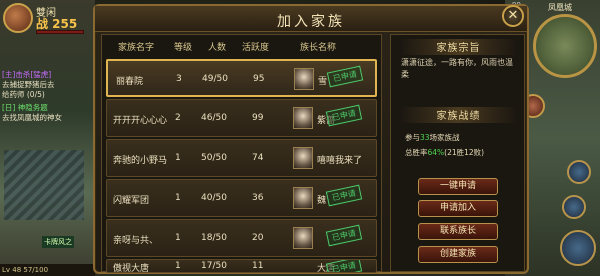  What do you see at coordinates (425, 137) in the screenshot?
I see `war-count: 33` at bounding box center [425, 137].